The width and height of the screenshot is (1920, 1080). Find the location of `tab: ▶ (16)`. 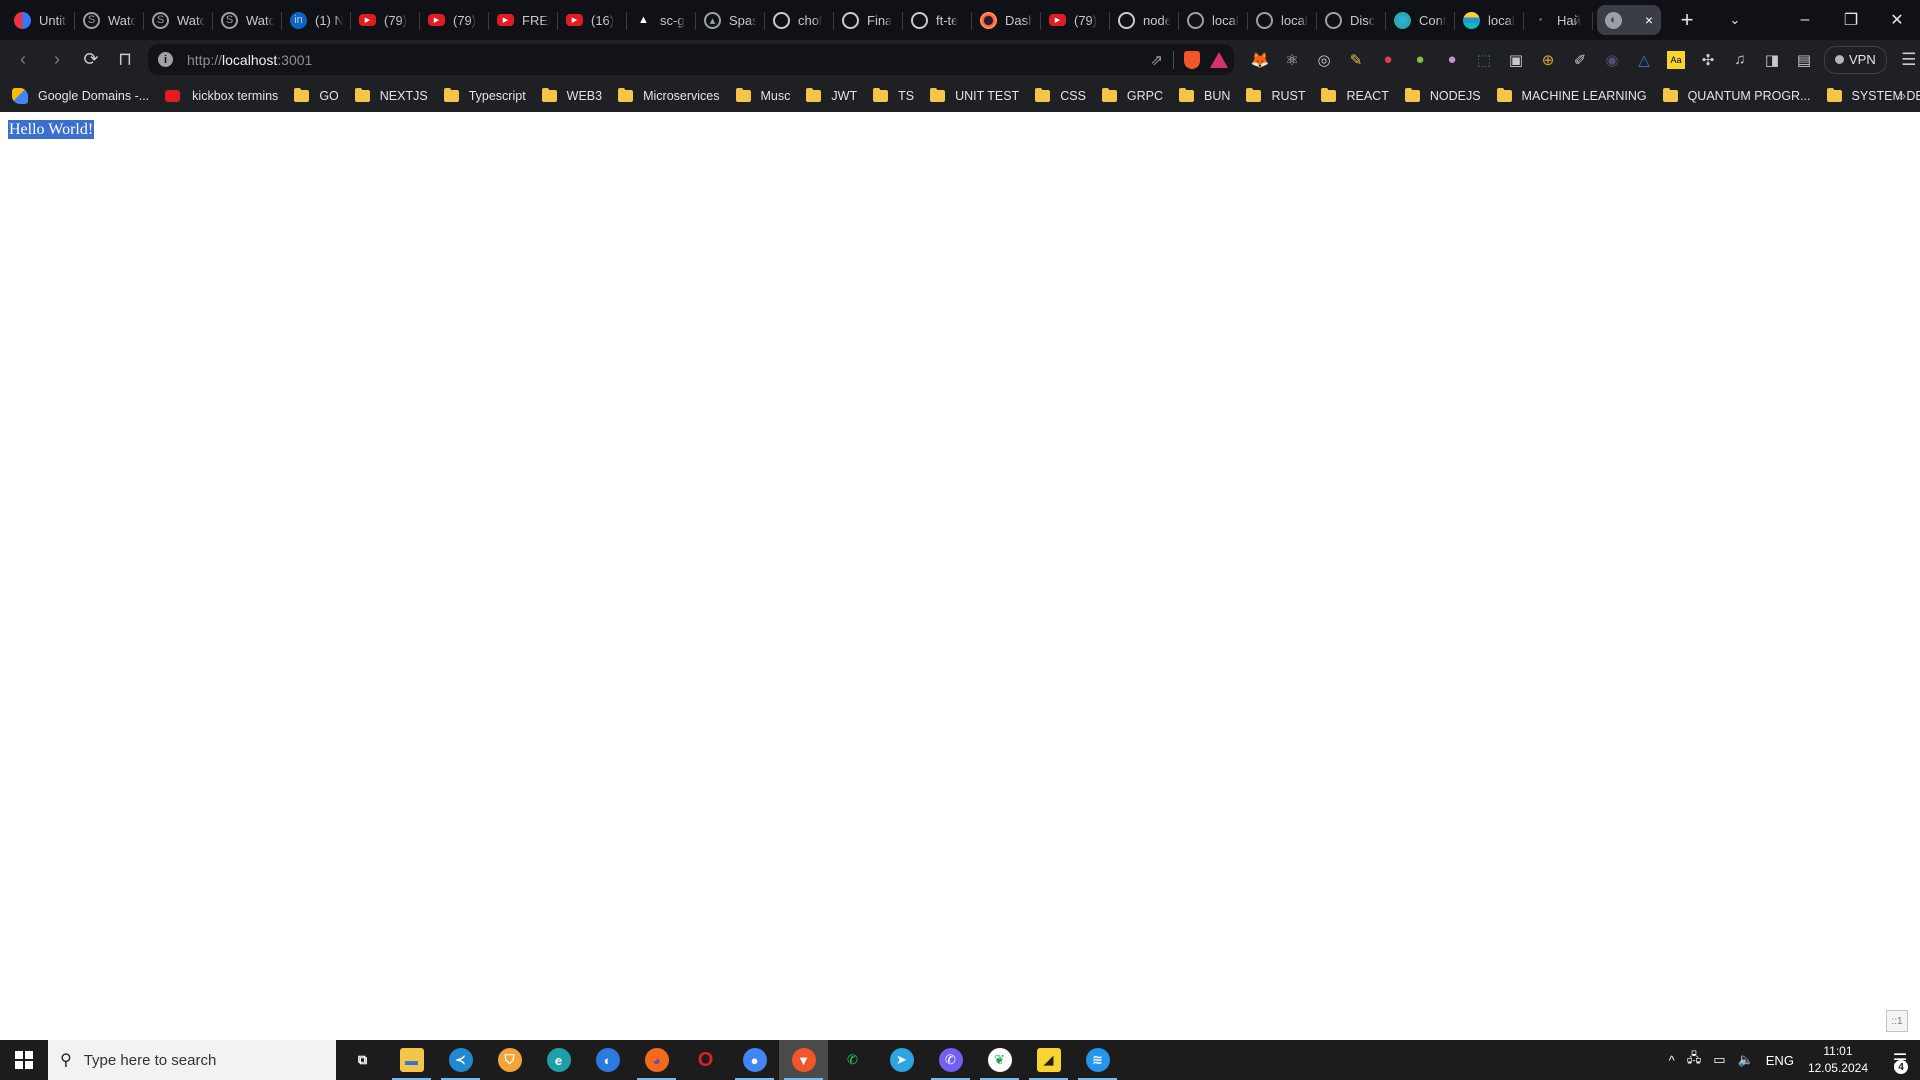

tab: ▶ (16) is located at coordinates (592, 20).